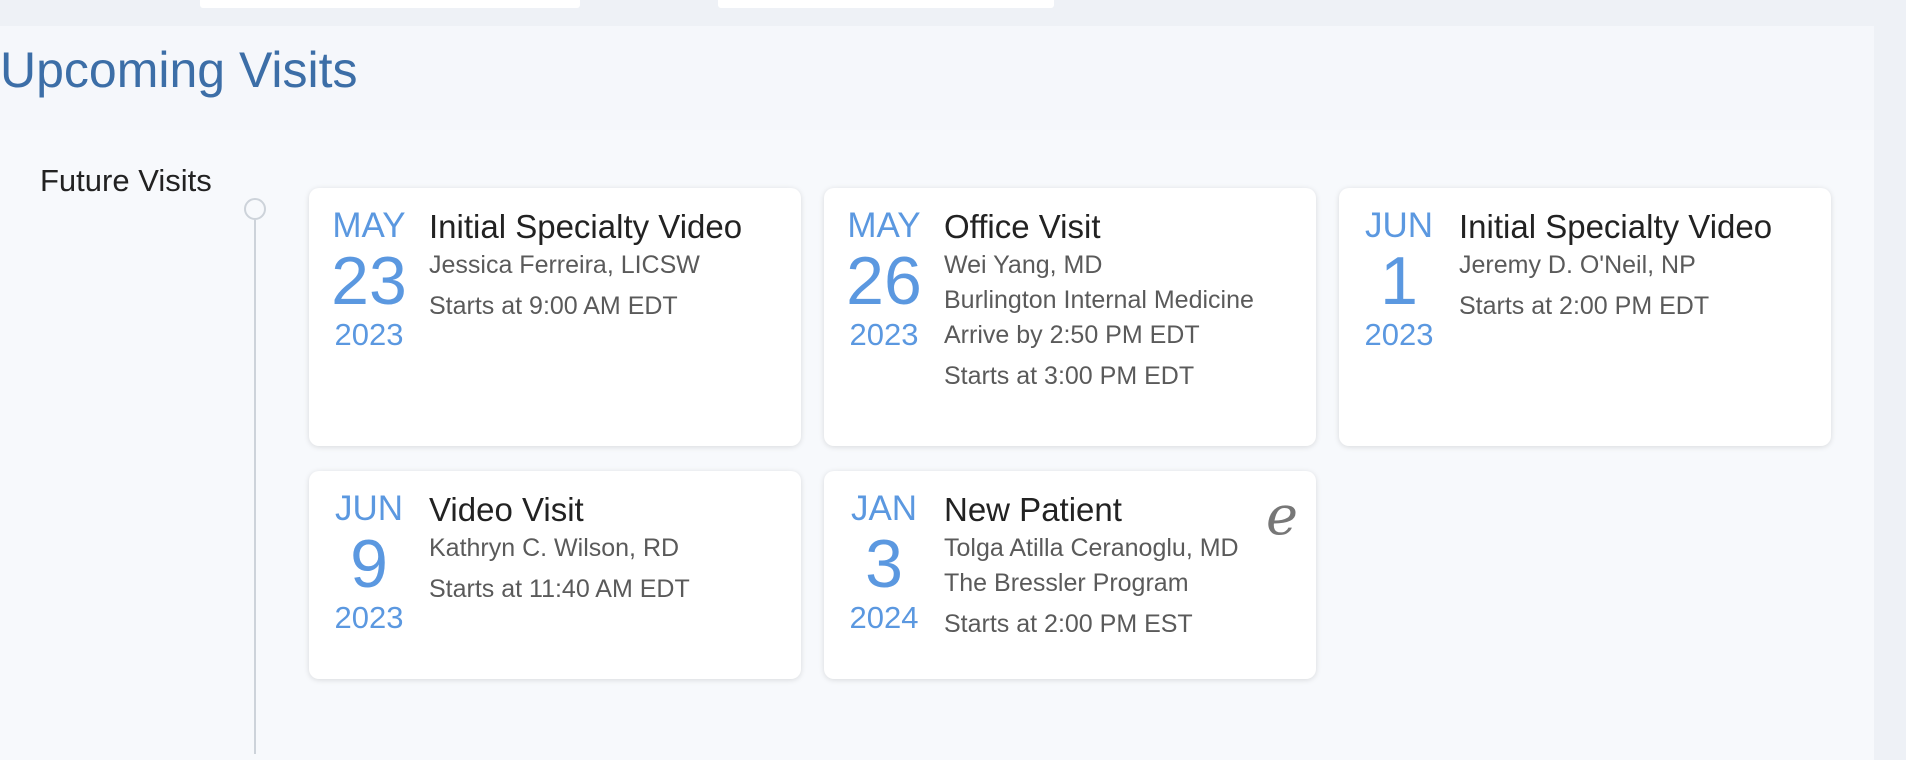 Image resolution: width=1906 pixels, height=760 pixels. Describe the element at coordinates (1072, 335) in the screenshot. I see `visit-arrive-time: Arrive by 2:50 PM EDT` at that location.